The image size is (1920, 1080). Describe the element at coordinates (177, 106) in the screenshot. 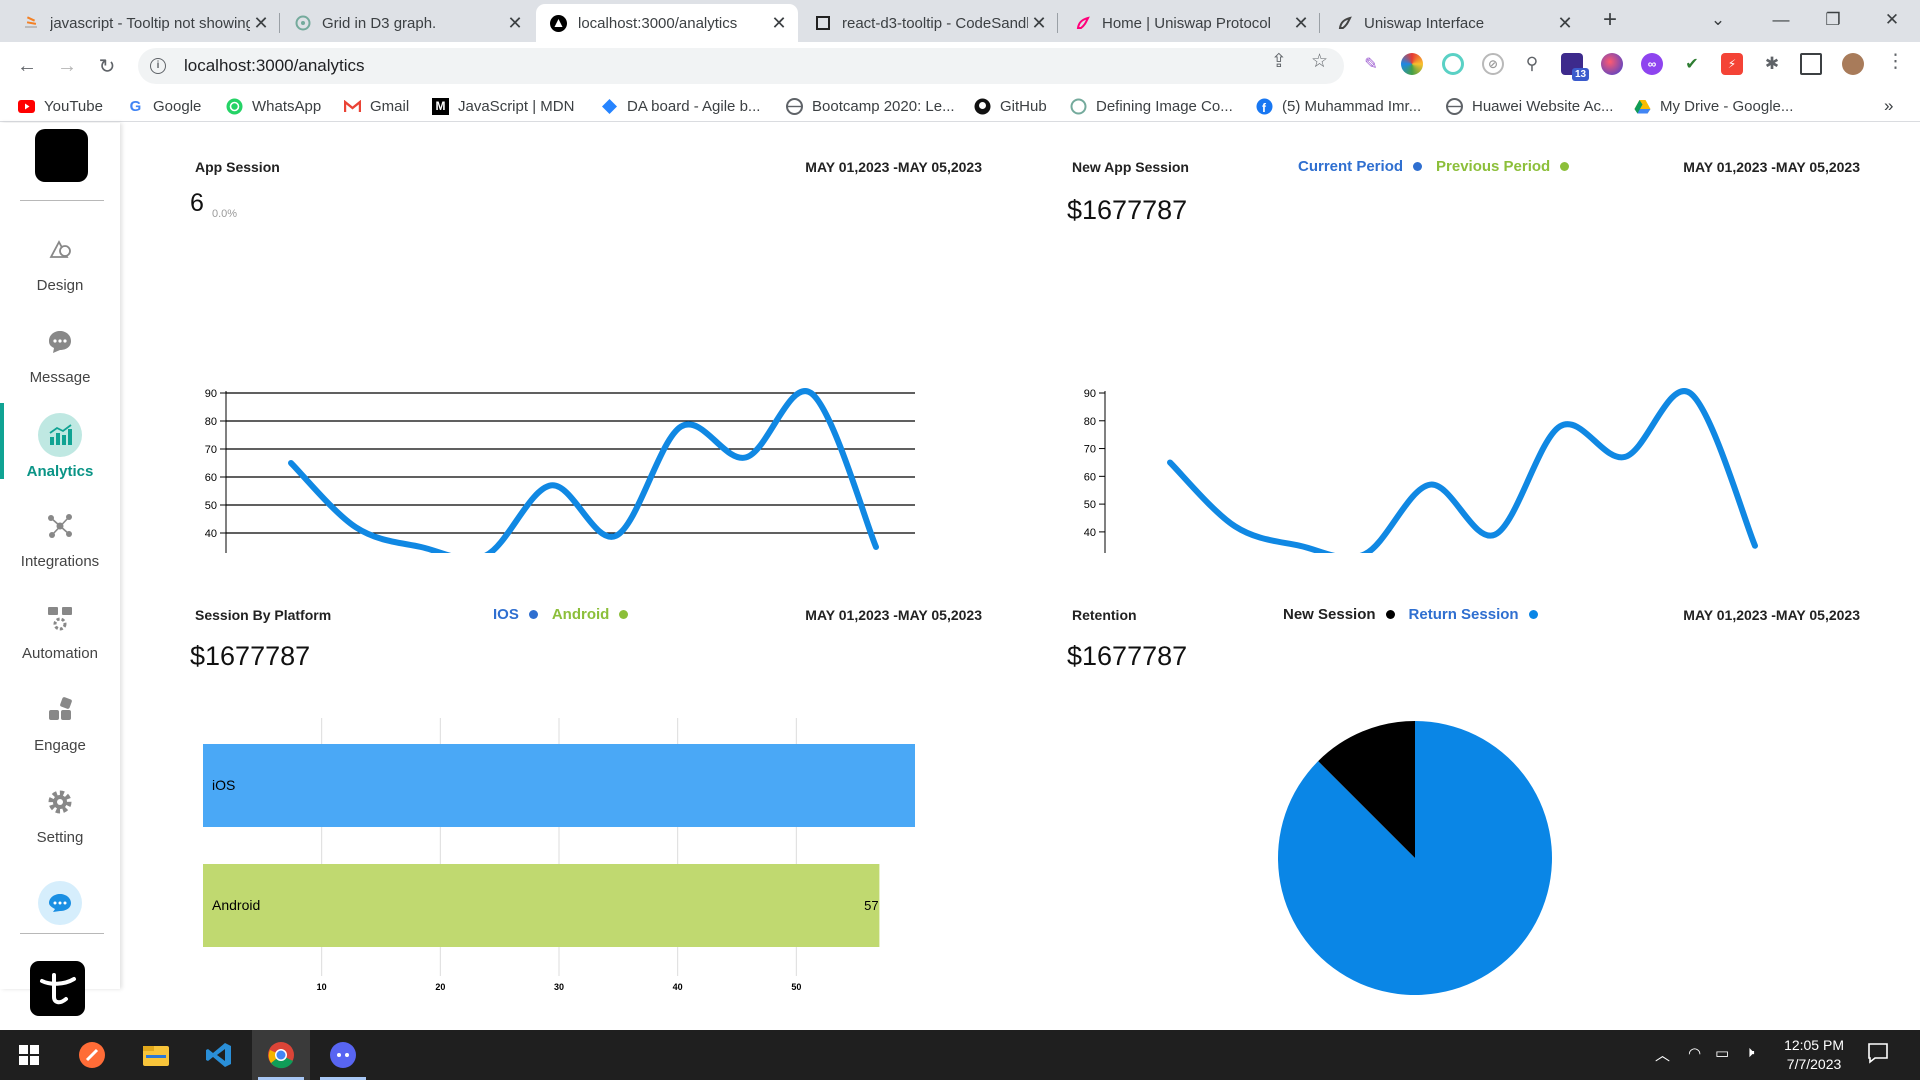

I see `bookmark-label: Google` at that location.